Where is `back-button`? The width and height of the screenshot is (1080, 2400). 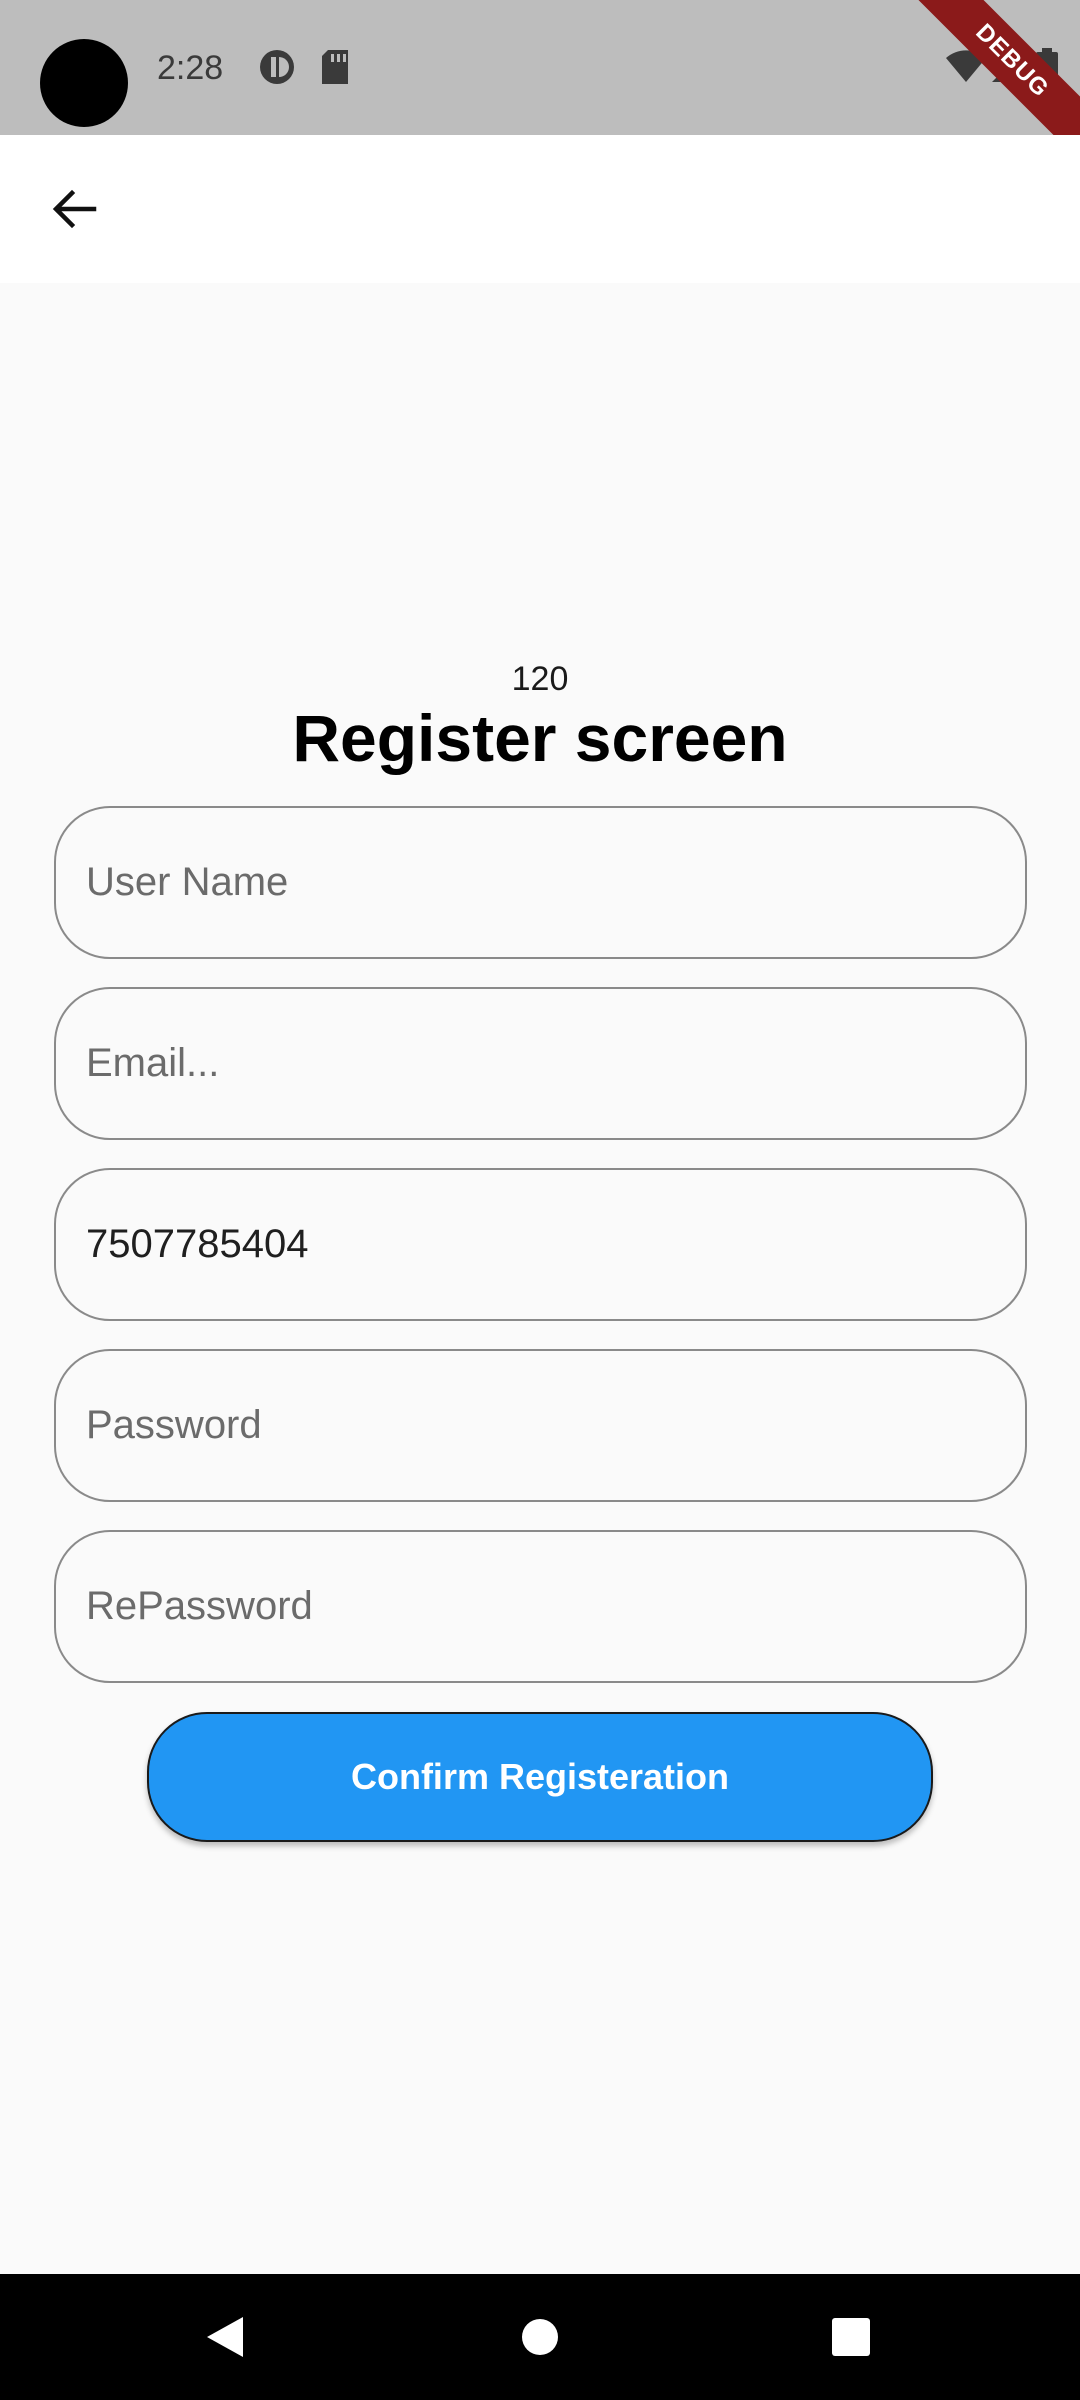
back-button is located at coordinates (74, 209).